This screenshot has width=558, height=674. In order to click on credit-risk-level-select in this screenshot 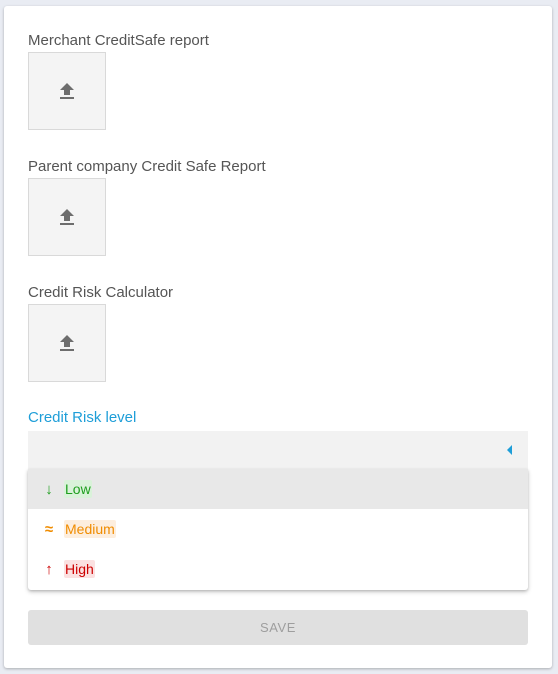, I will do `click(278, 450)`.